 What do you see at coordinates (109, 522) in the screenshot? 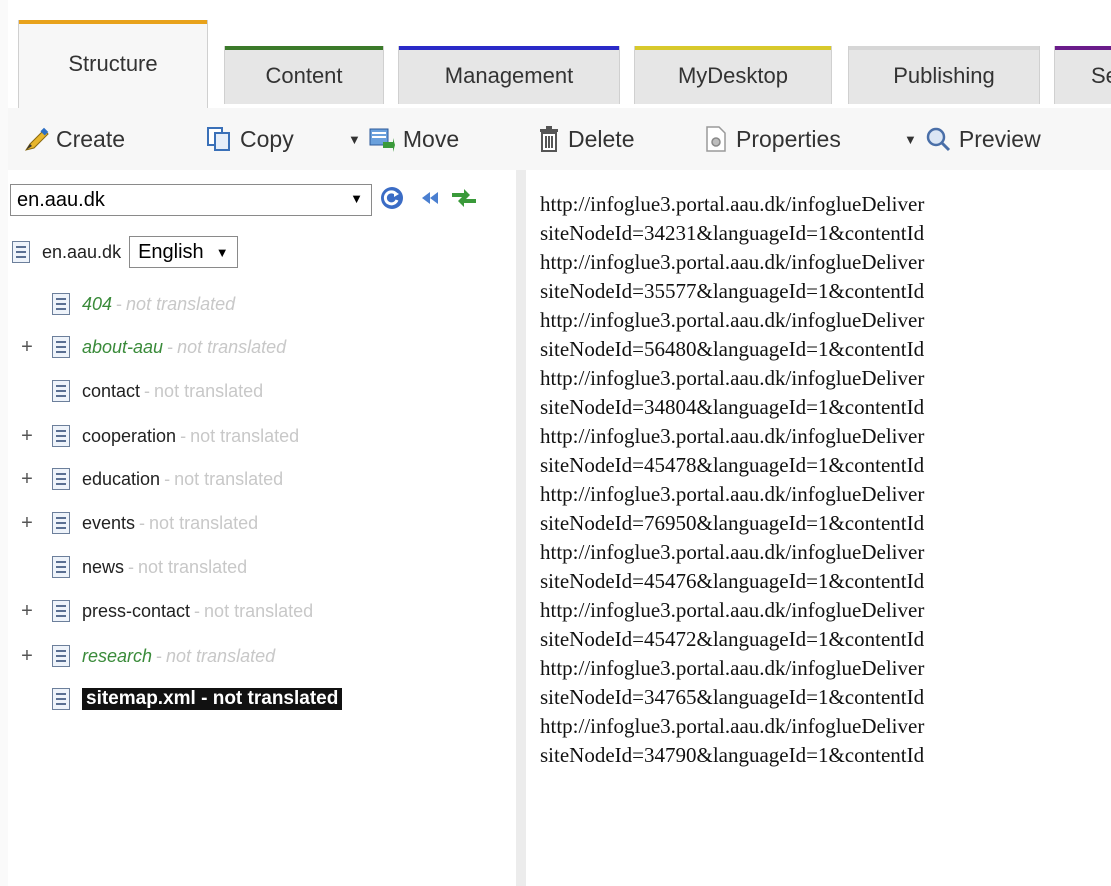
I see `tree-item-label: events` at bounding box center [109, 522].